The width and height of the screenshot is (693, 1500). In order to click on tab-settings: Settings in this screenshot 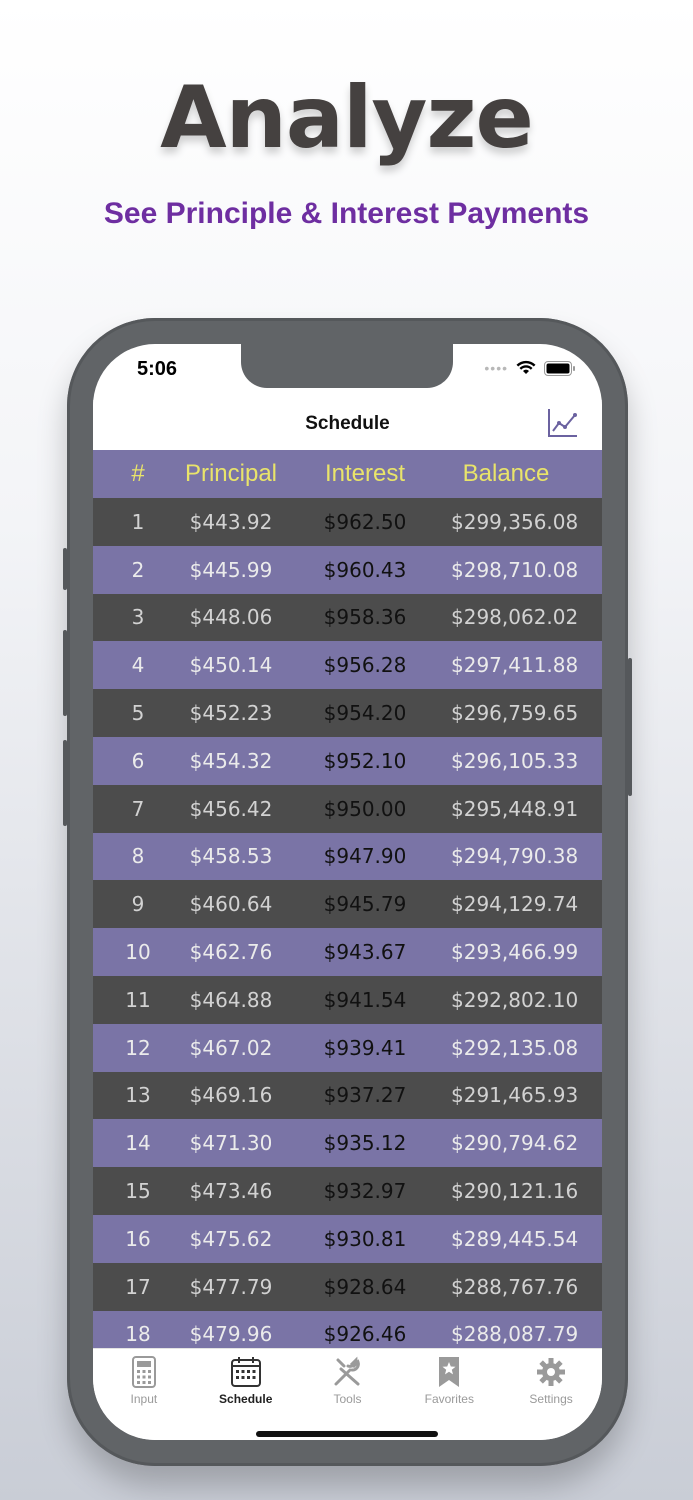, I will do `click(551, 1394)`.